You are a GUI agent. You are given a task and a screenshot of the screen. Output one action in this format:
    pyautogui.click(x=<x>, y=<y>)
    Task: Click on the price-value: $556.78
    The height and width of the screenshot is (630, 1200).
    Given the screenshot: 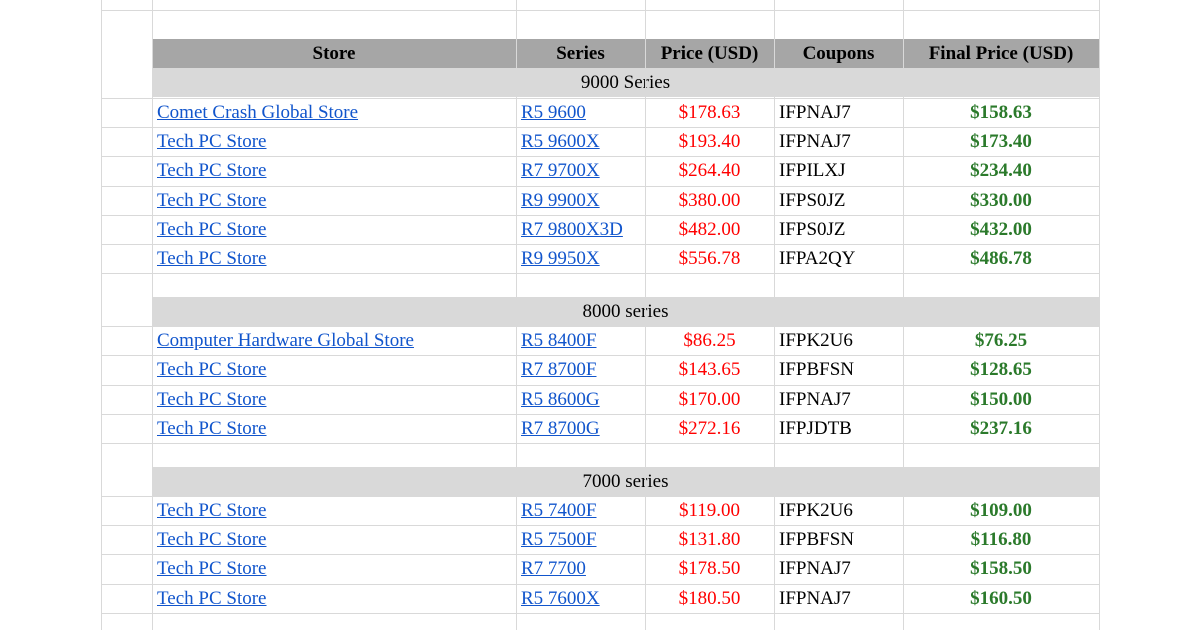 What is the action you would take?
    pyautogui.click(x=709, y=258)
    